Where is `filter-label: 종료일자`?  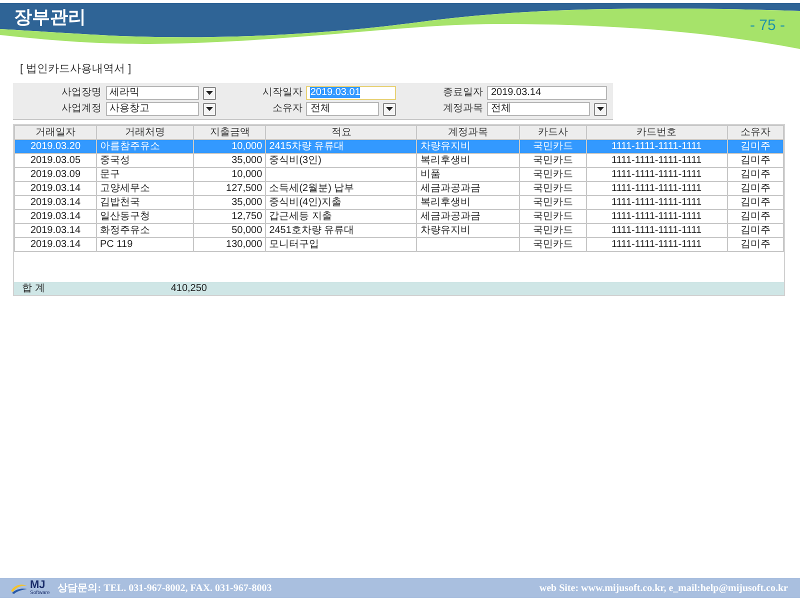
filter-label: 종료일자 is located at coordinates (462, 93).